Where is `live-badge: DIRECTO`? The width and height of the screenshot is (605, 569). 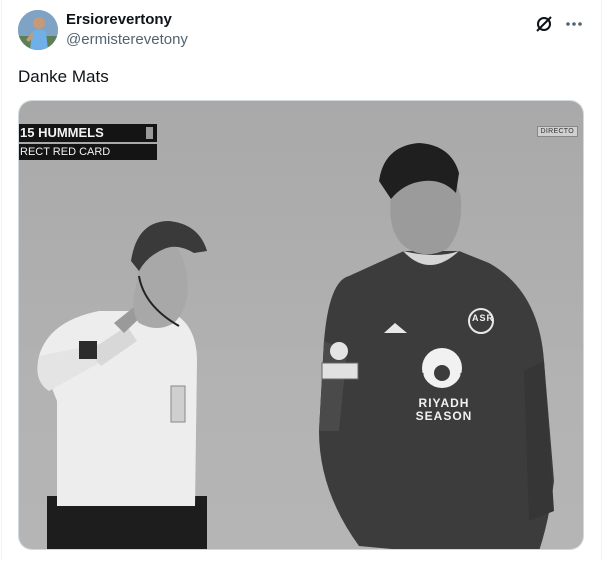
live-badge: DIRECTO is located at coordinates (557, 131).